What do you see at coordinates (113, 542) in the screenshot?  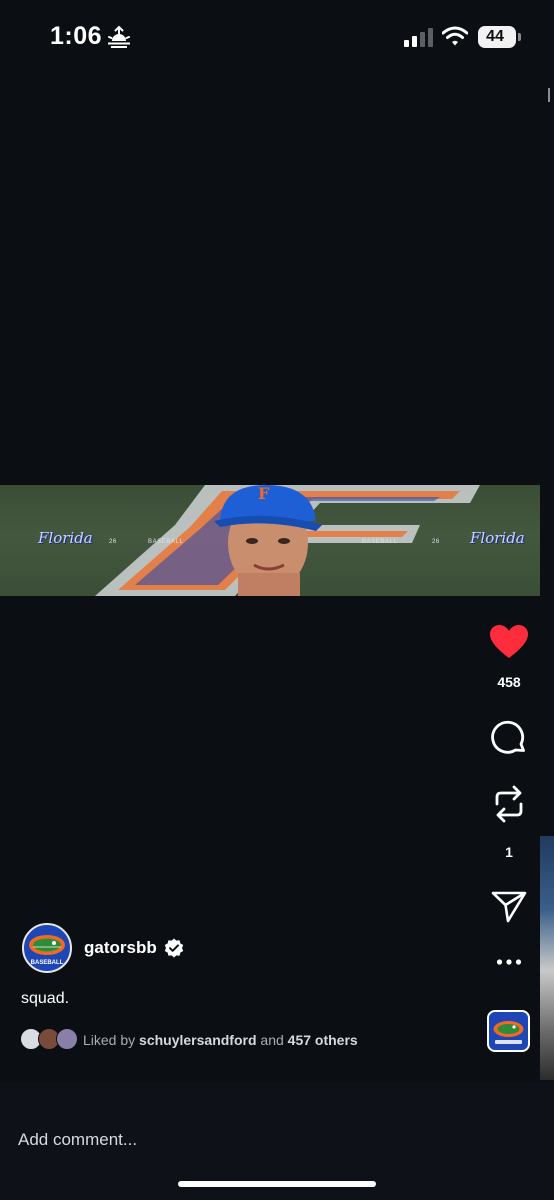 I see `banner-number-left: 26` at bounding box center [113, 542].